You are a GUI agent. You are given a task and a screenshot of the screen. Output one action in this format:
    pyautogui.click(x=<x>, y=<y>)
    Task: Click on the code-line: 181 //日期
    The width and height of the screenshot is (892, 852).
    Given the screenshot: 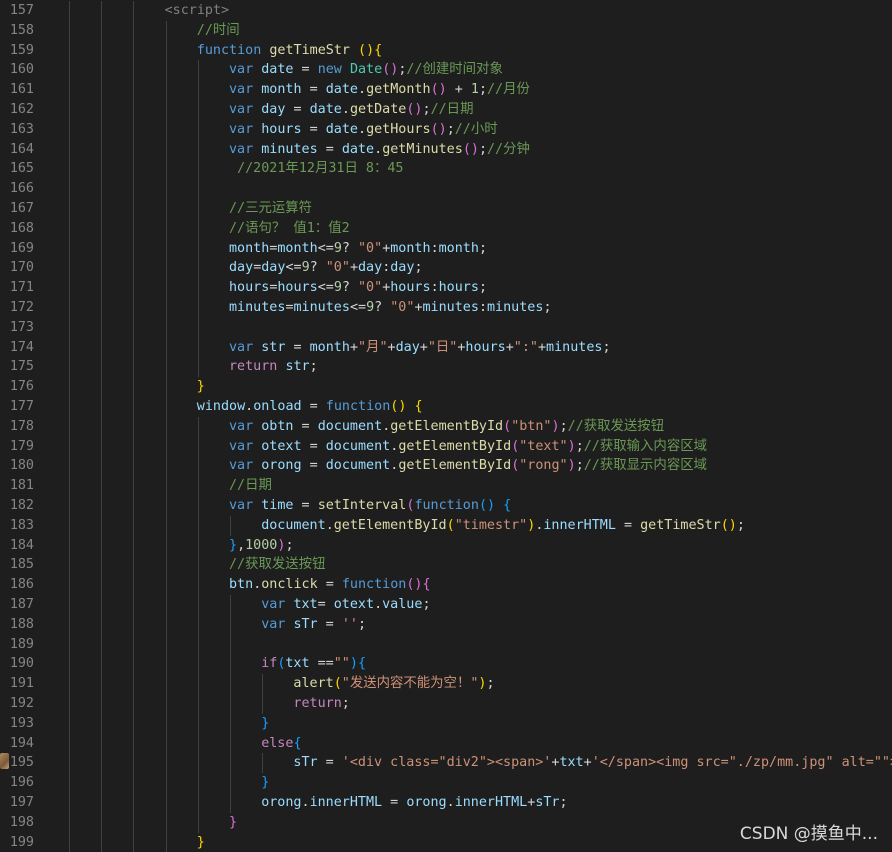 What is the action you would take?
    pyautogui.click(x=446, y=486)
    